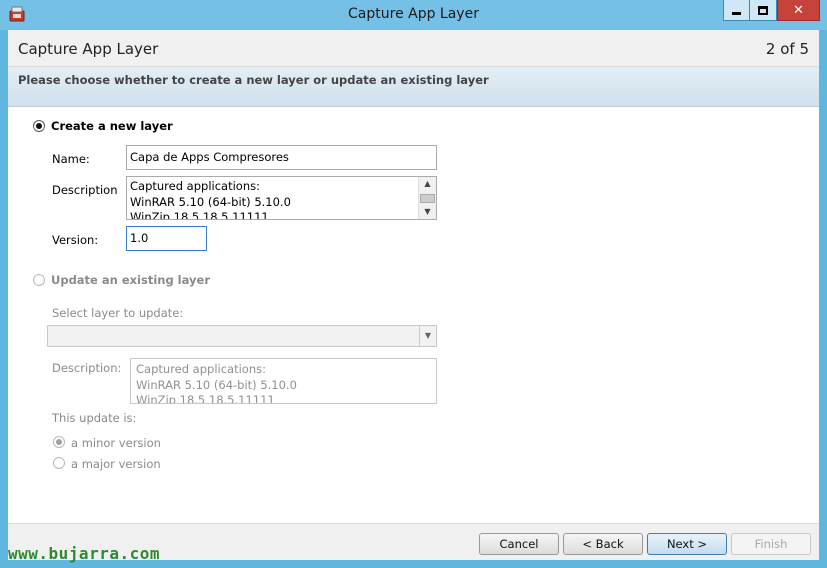 The width and height of the screenshot is (827, 568). I want to click on description-label: Description, so click(85, 190).